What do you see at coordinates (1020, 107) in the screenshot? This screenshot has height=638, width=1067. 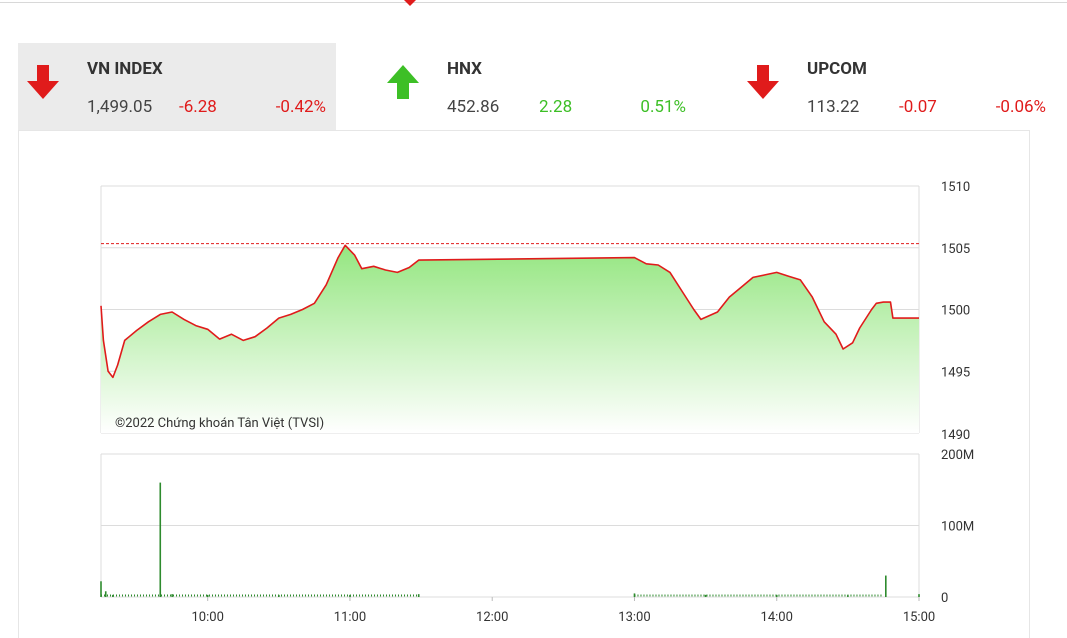 I see `index-percent: -0.06%` at bounding box center [1020, 107].